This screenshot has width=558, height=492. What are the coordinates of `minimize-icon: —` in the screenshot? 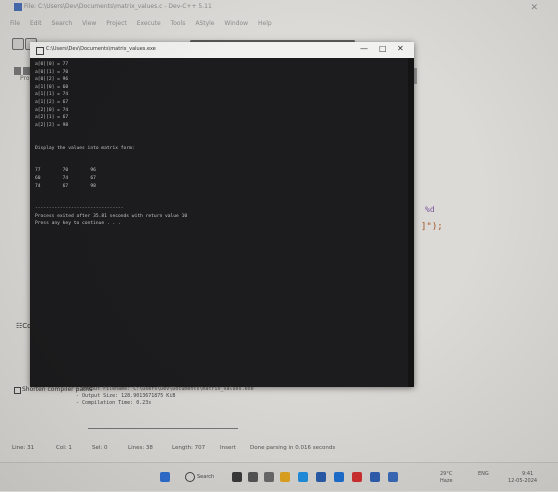 It's located at (364, 48).